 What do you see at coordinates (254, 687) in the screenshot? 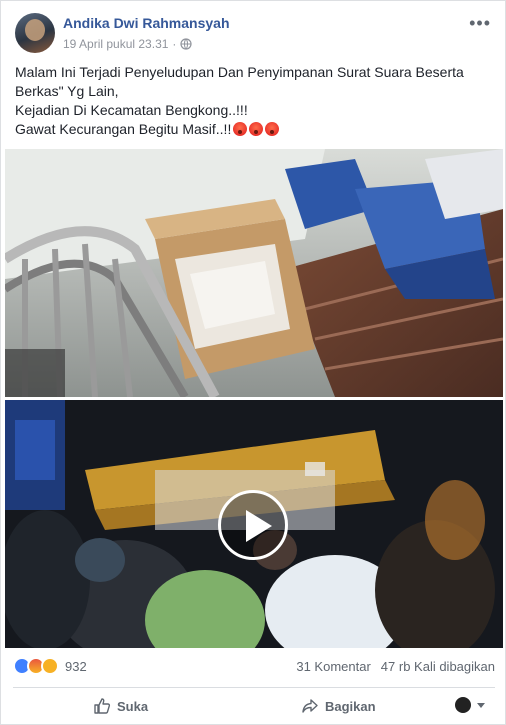
I see `divider` at bounding box center [254, 687].